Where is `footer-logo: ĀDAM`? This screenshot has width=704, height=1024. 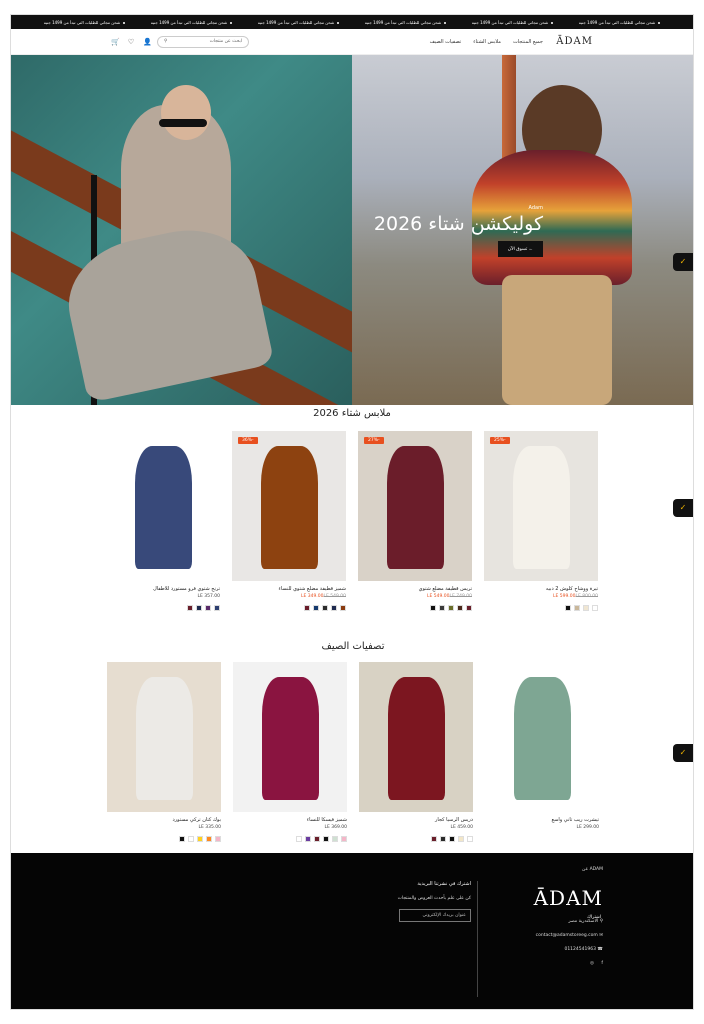
footer-logo: ĀDAM is located at coordinates (568, 898).